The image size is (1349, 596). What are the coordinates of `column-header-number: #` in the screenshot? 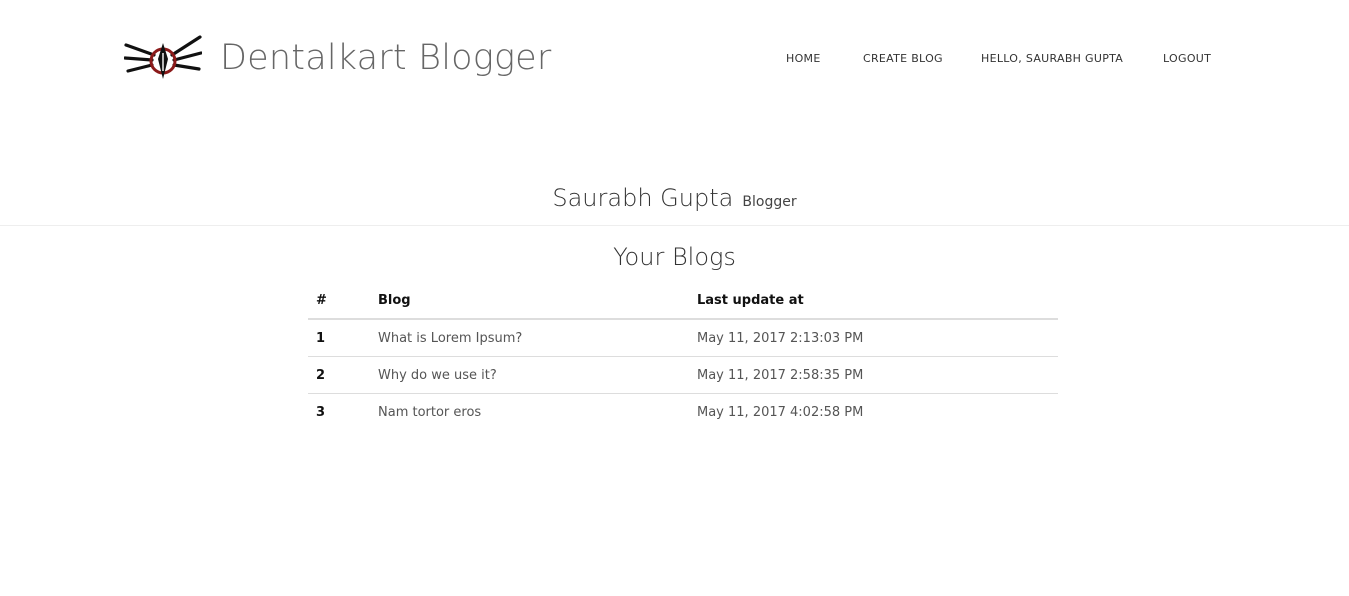 It's located at (339, 301).